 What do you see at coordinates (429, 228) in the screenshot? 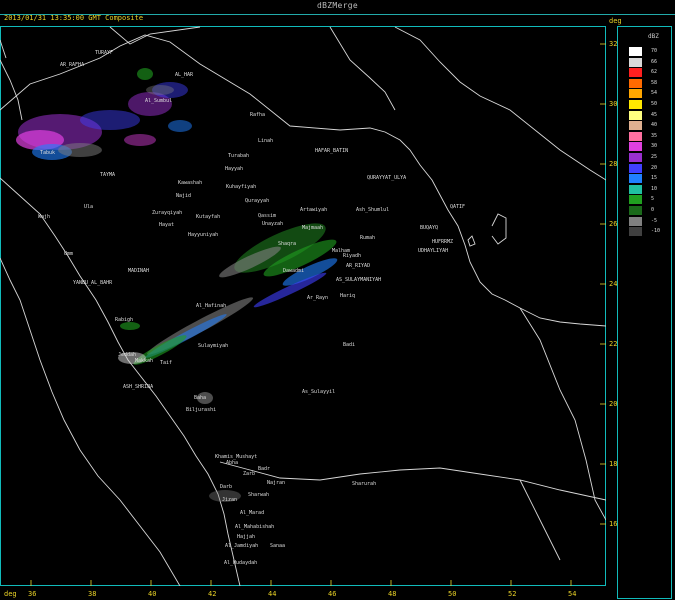
I see `place-label: BUQAYQ` at bounding box center [429, 228].